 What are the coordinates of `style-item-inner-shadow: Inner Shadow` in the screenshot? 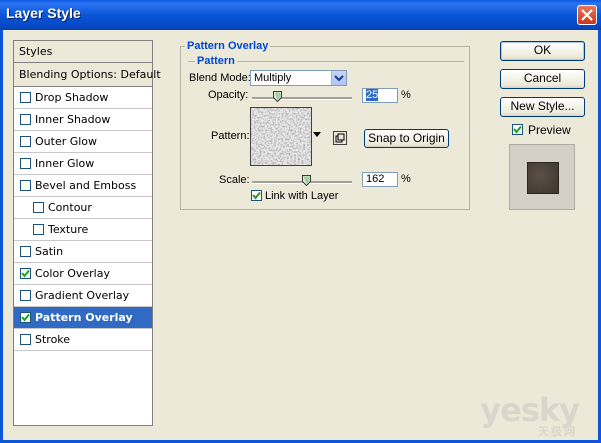 It's located at (83, 120).